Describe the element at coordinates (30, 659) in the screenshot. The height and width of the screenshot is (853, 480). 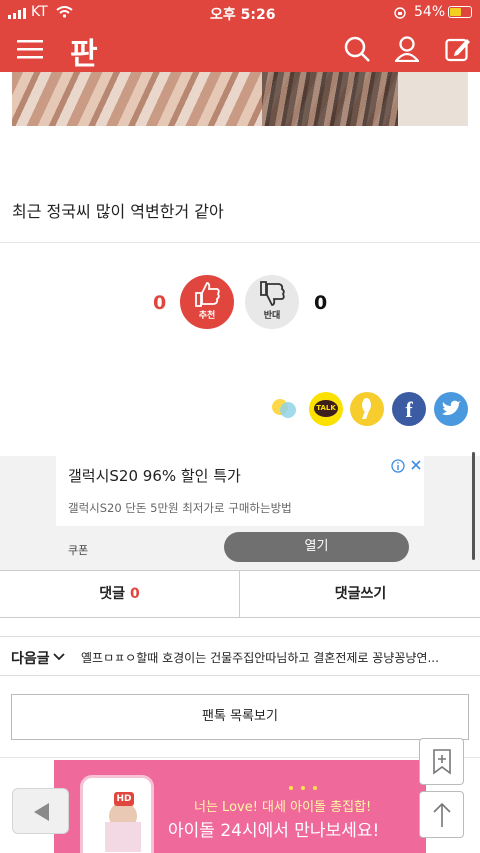
I see `next-post-label: 다음글` at that location.